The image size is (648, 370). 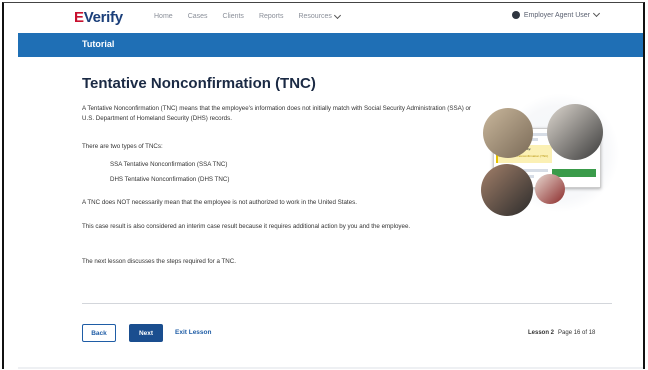 I want to click on user-icon, so click(x=515, y=15).